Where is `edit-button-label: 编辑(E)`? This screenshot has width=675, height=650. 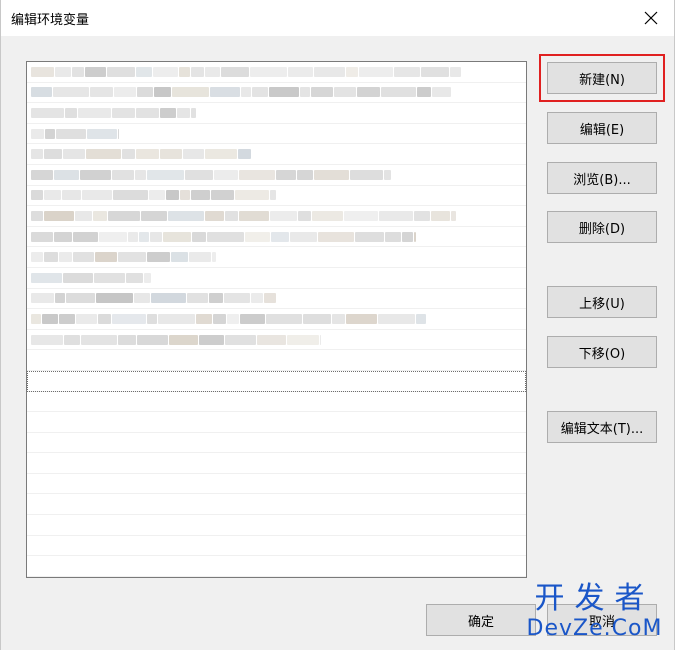
edit-button-label: 编辑(E) is located at coordinates (602, 130).